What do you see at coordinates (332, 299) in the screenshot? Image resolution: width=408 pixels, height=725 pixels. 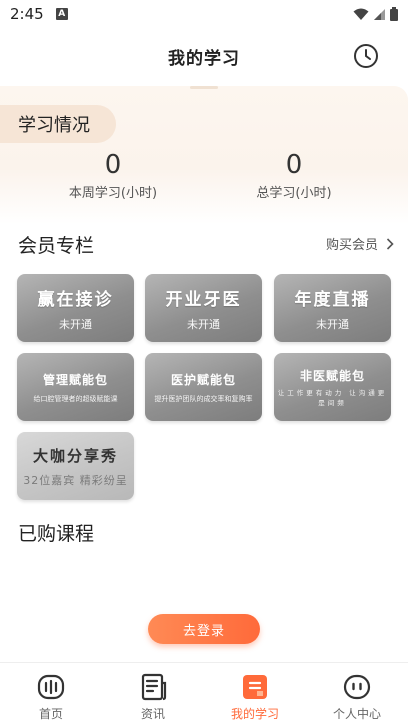 I see `card-title: 年度直播` at bounding box center [332, 299].